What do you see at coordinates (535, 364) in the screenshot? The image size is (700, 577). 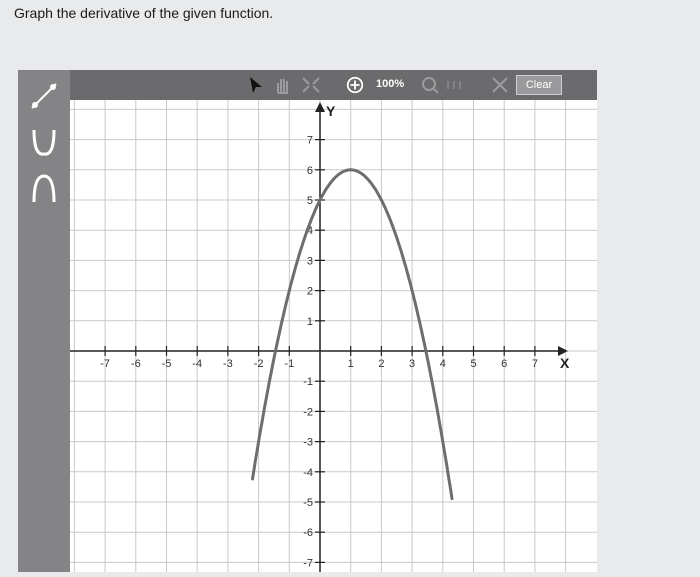 I see `x-tick-label: 7` at bounding box center [535, 364].